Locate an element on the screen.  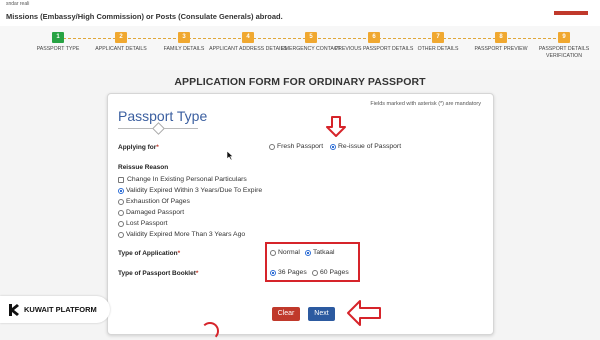
form-title: APPLICATION FORM FOR ORDINARY PASSPORT is located at coordinates (300, 82).